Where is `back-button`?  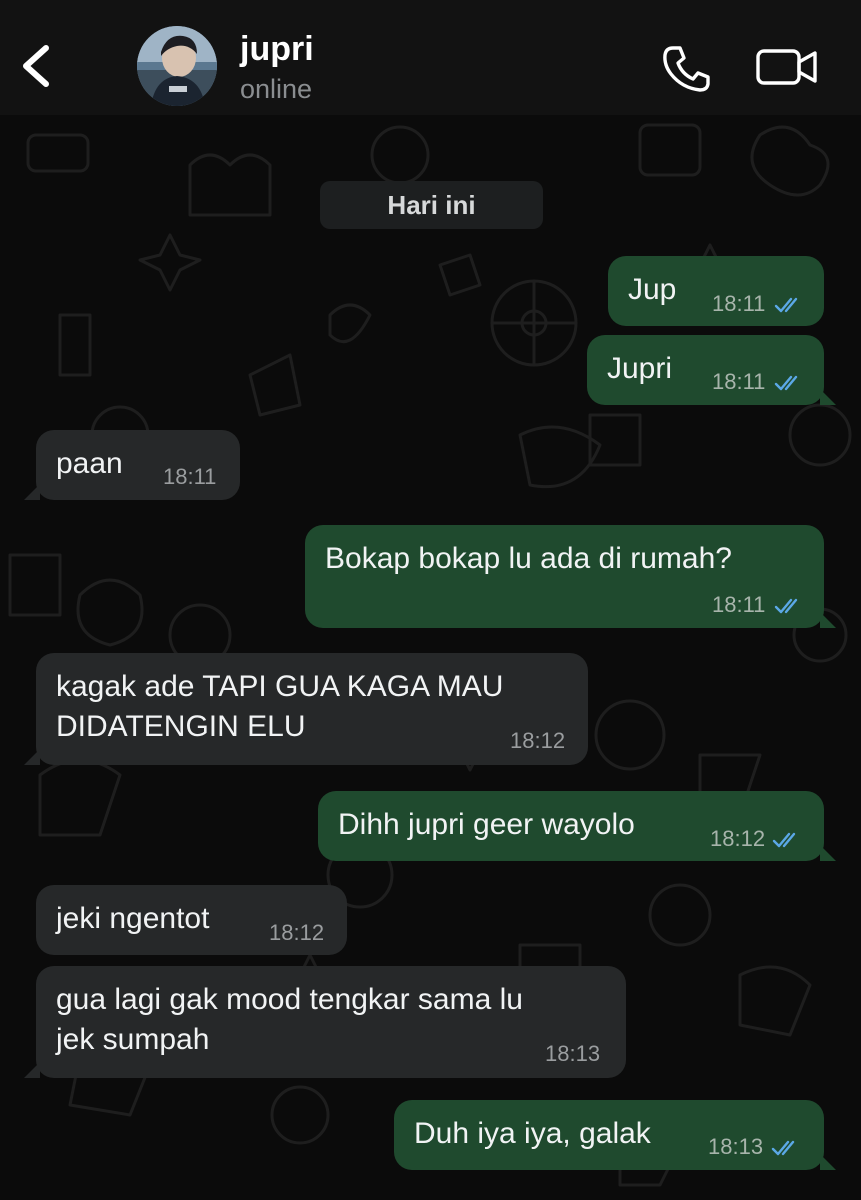
back-button is located at coordinates (36, 66).